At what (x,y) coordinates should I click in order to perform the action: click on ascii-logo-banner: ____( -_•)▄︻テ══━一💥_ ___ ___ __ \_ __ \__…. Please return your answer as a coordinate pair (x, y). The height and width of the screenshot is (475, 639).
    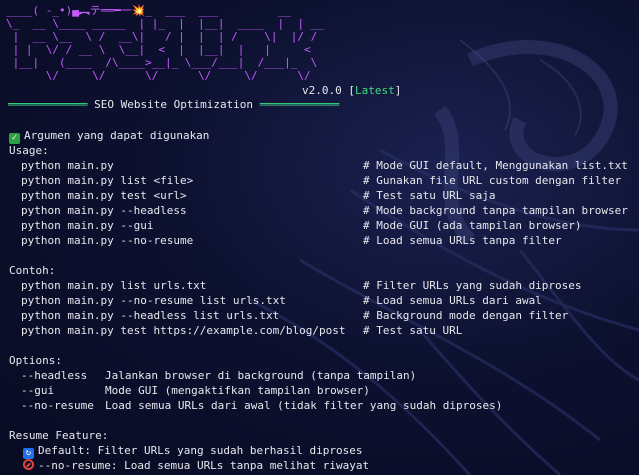
    Looking at the image, I should click on (165, 50).